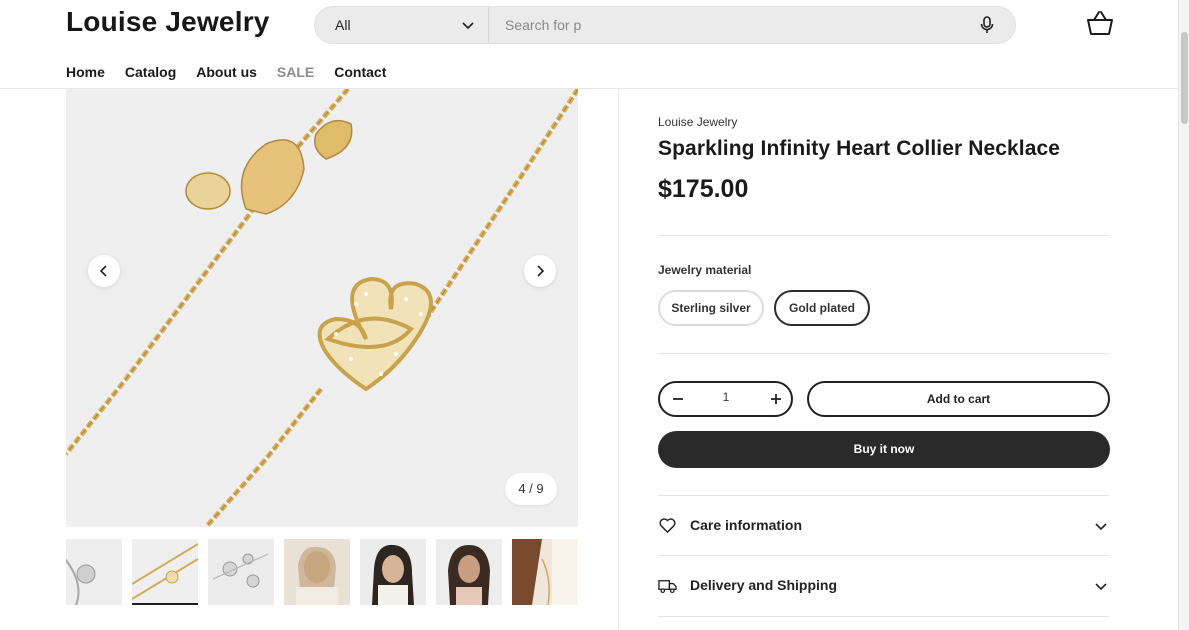 This screenshot has width=1189, height=630. I want to click on gallery-next-button, so click(540, 271).